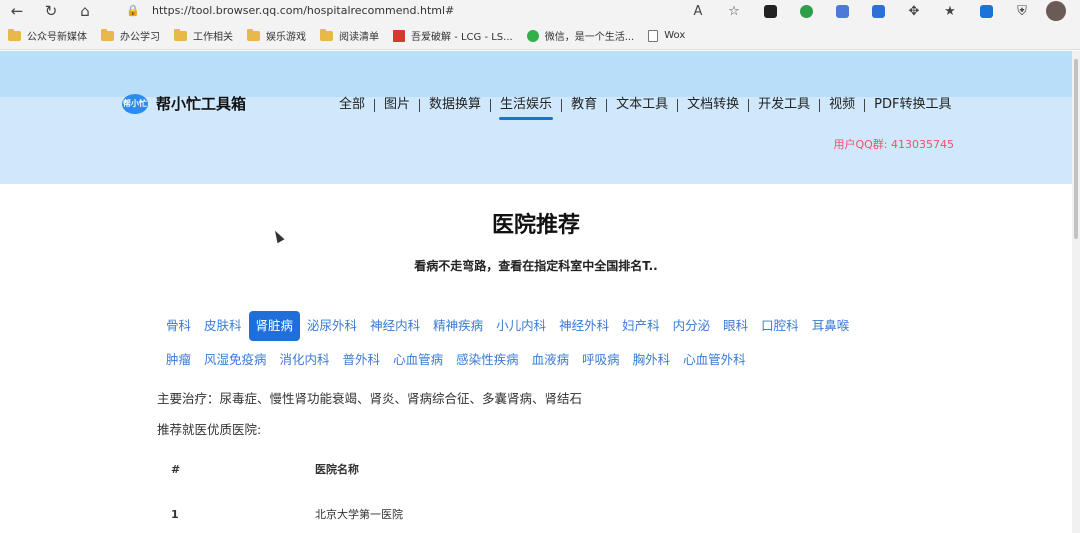 The image size is (1080, 533). I want to click on department-tab: 耳鼻喉, so click(831, 326).